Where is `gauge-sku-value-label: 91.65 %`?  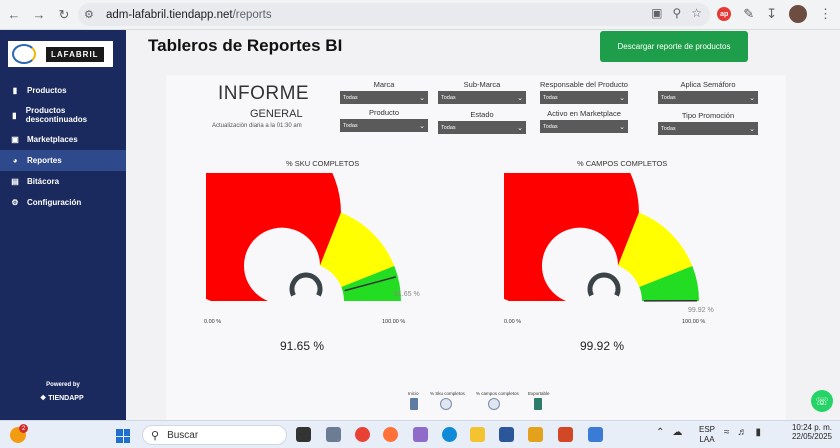 gauge-sku-value-label: 91.65 % is located at coordinates (407, 294).